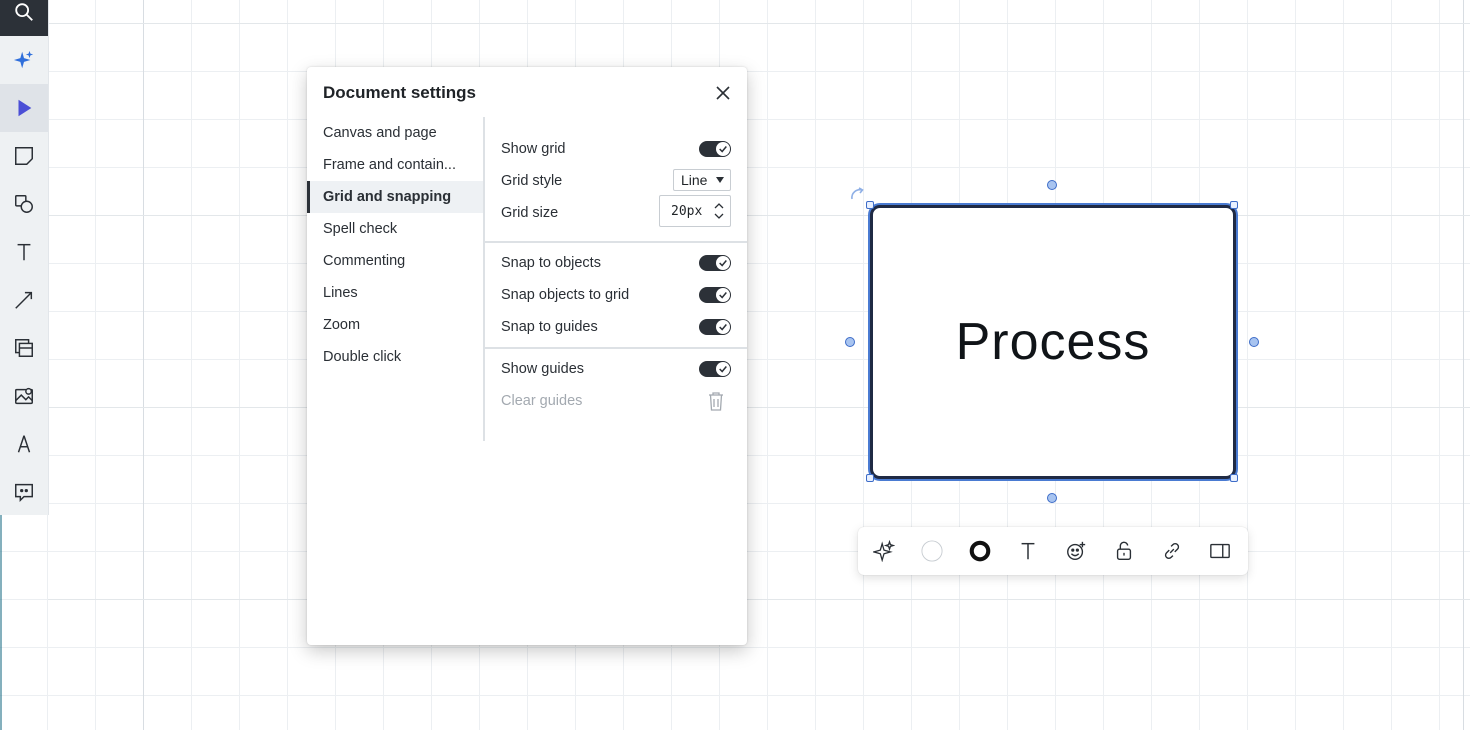 Image resolution: width=1470 pixels, height=730 pixels. I want to click on resize-handle-bottom-right, so click(1234, 478).